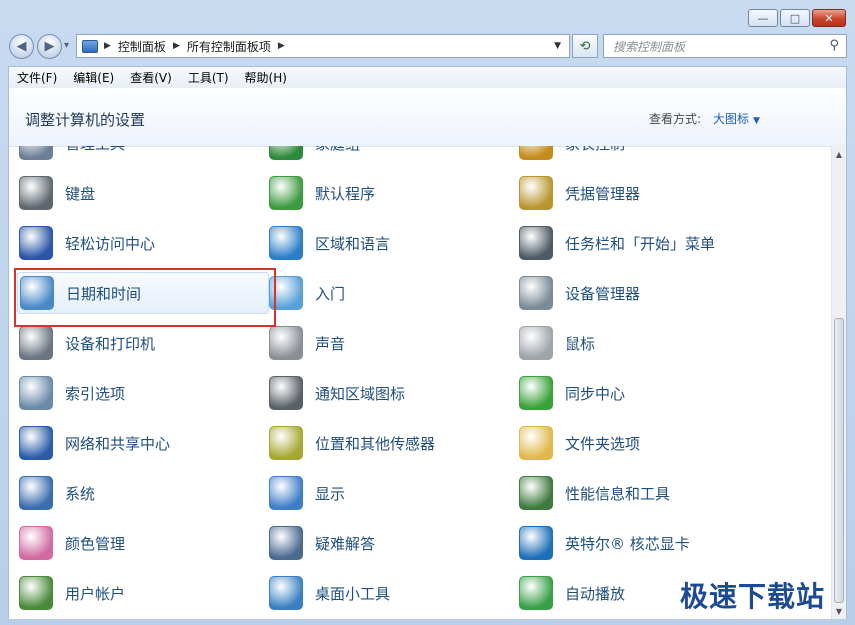 The height and width of the screenshot is (625, 855). I want to click on control-panel-item: 鼠标, so click(644, 343).